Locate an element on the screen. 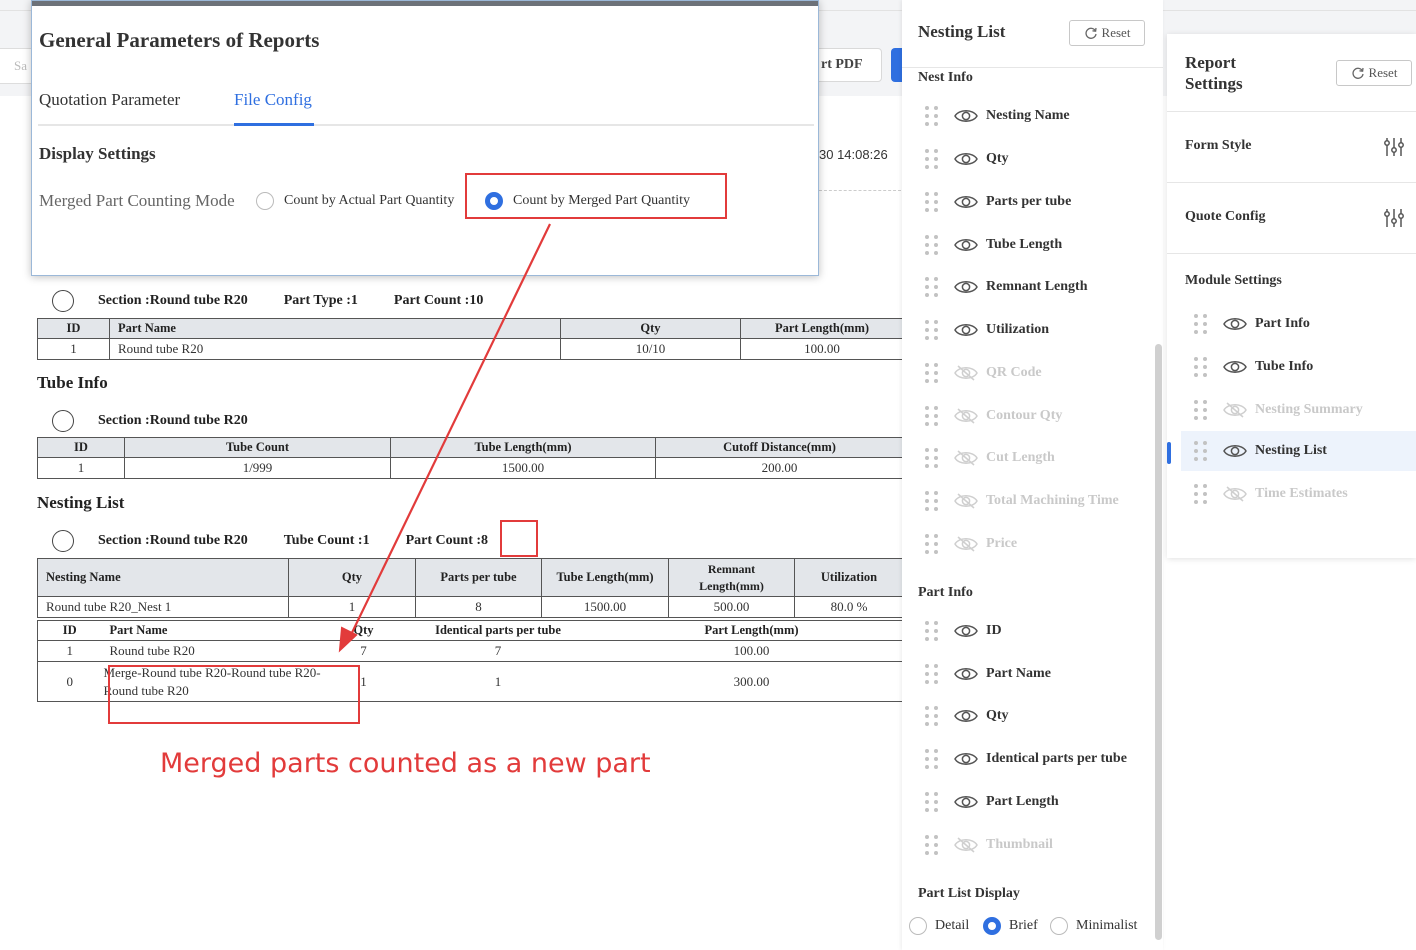  table-cell: 100.00 is located at coordinates (751, 651).